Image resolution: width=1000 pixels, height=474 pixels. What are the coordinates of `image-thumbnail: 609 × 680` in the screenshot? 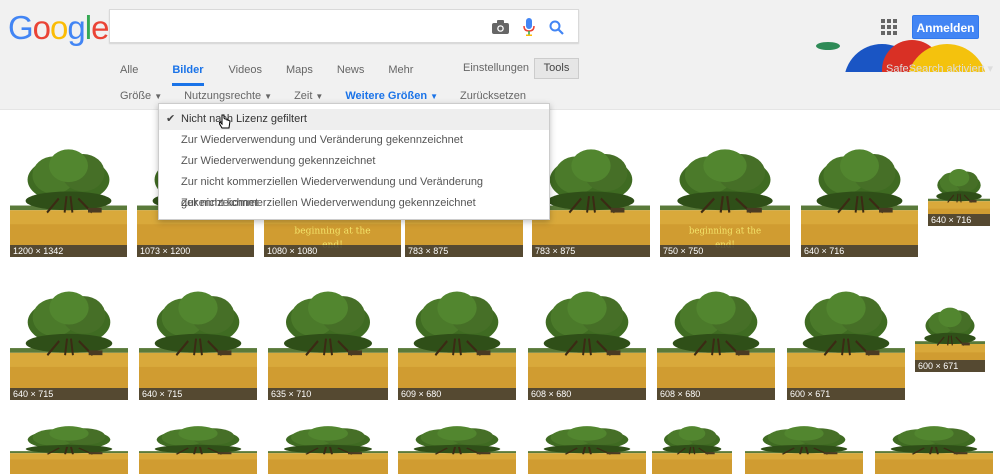 It's located at (457, 341).